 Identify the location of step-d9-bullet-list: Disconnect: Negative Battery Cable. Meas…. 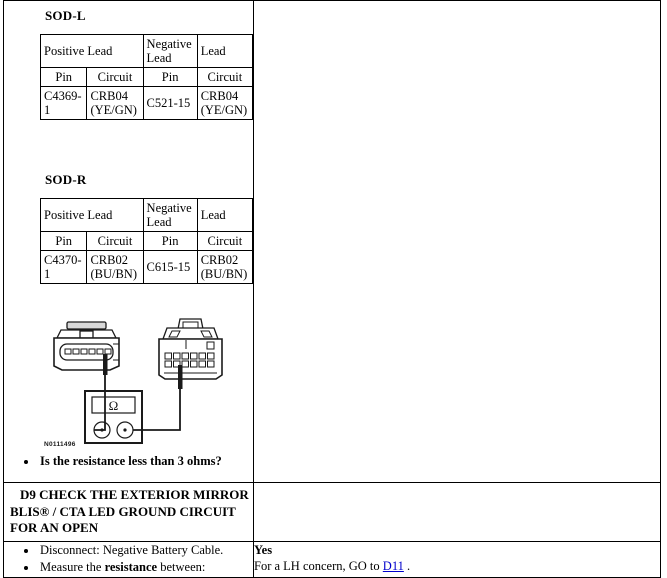
(128, 559).